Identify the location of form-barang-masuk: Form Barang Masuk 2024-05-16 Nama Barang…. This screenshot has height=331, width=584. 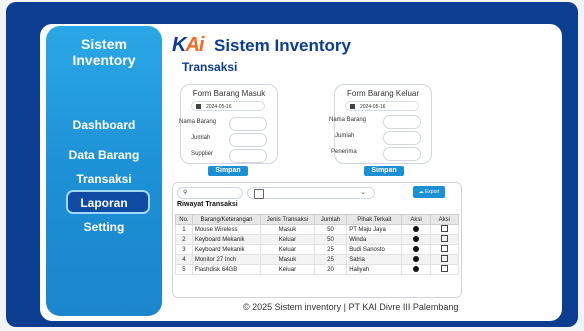
(228, 124).